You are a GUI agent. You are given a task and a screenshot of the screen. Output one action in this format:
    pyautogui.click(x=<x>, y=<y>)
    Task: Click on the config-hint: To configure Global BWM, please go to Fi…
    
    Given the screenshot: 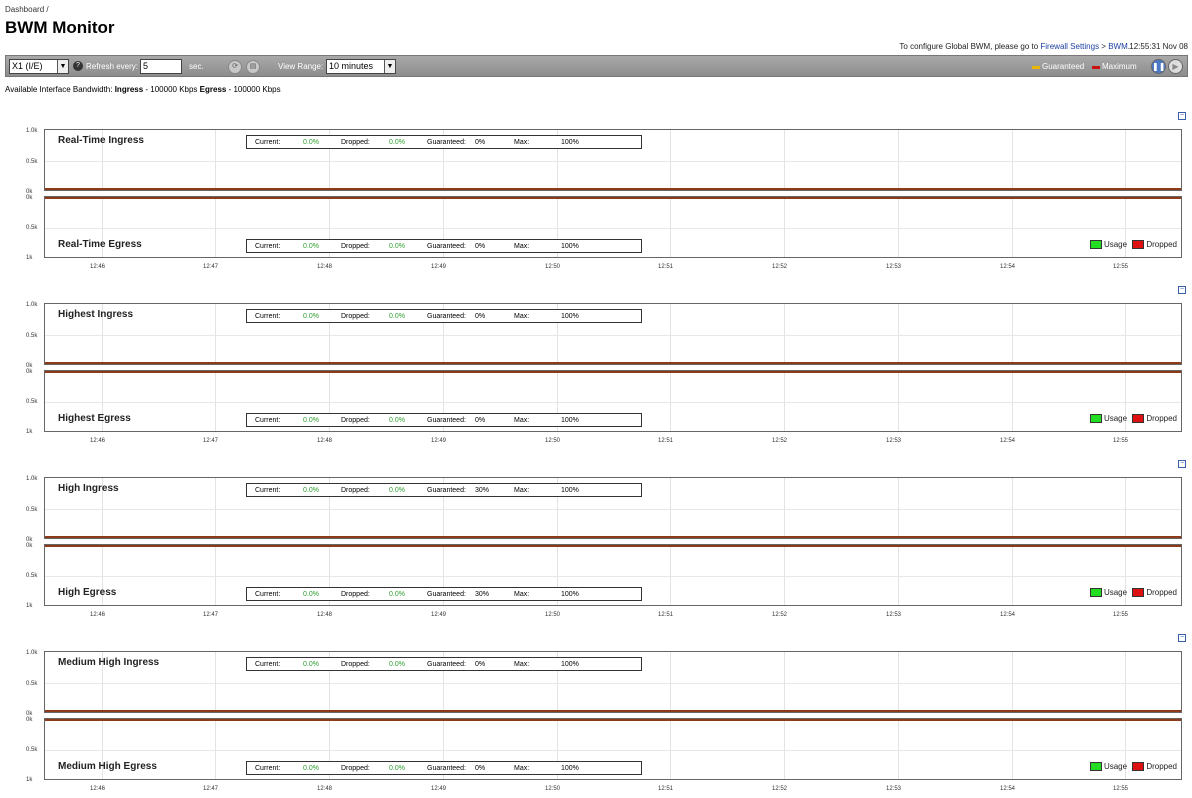 What is the action you would take?
    pyautogui.click(x=1014, y=46)
    